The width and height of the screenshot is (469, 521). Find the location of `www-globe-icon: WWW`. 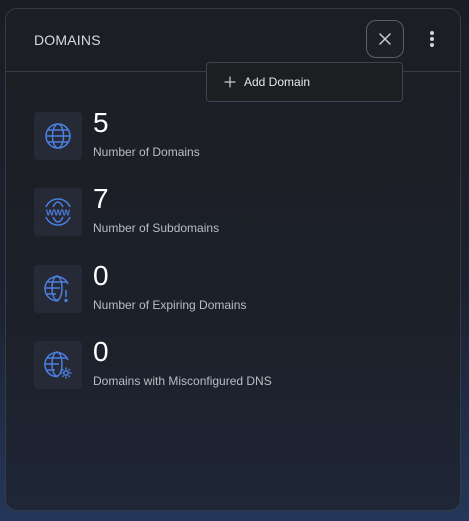

www-globe-icon: WWW is located at coordinates (58, 212).